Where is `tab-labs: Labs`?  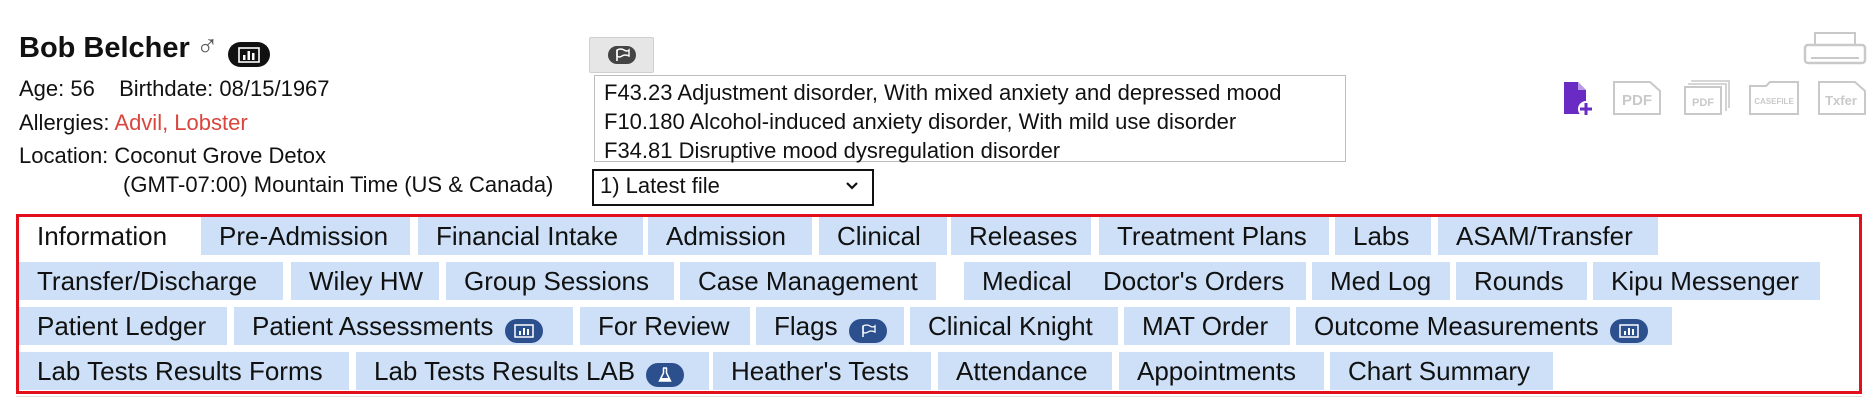 tab-labs: Labs is located at coordinates (1383, 236).